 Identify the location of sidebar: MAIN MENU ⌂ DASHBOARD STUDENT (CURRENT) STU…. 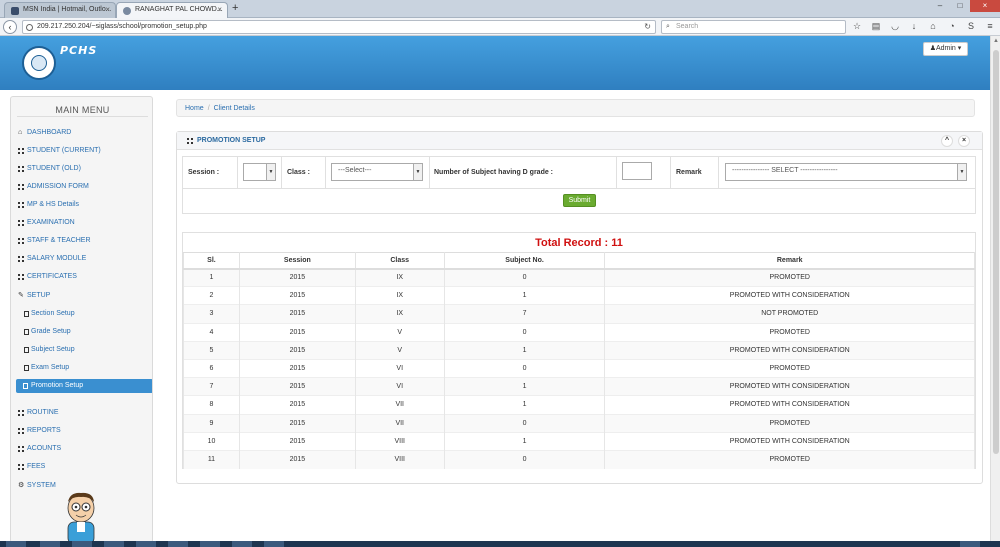
(81, 319).